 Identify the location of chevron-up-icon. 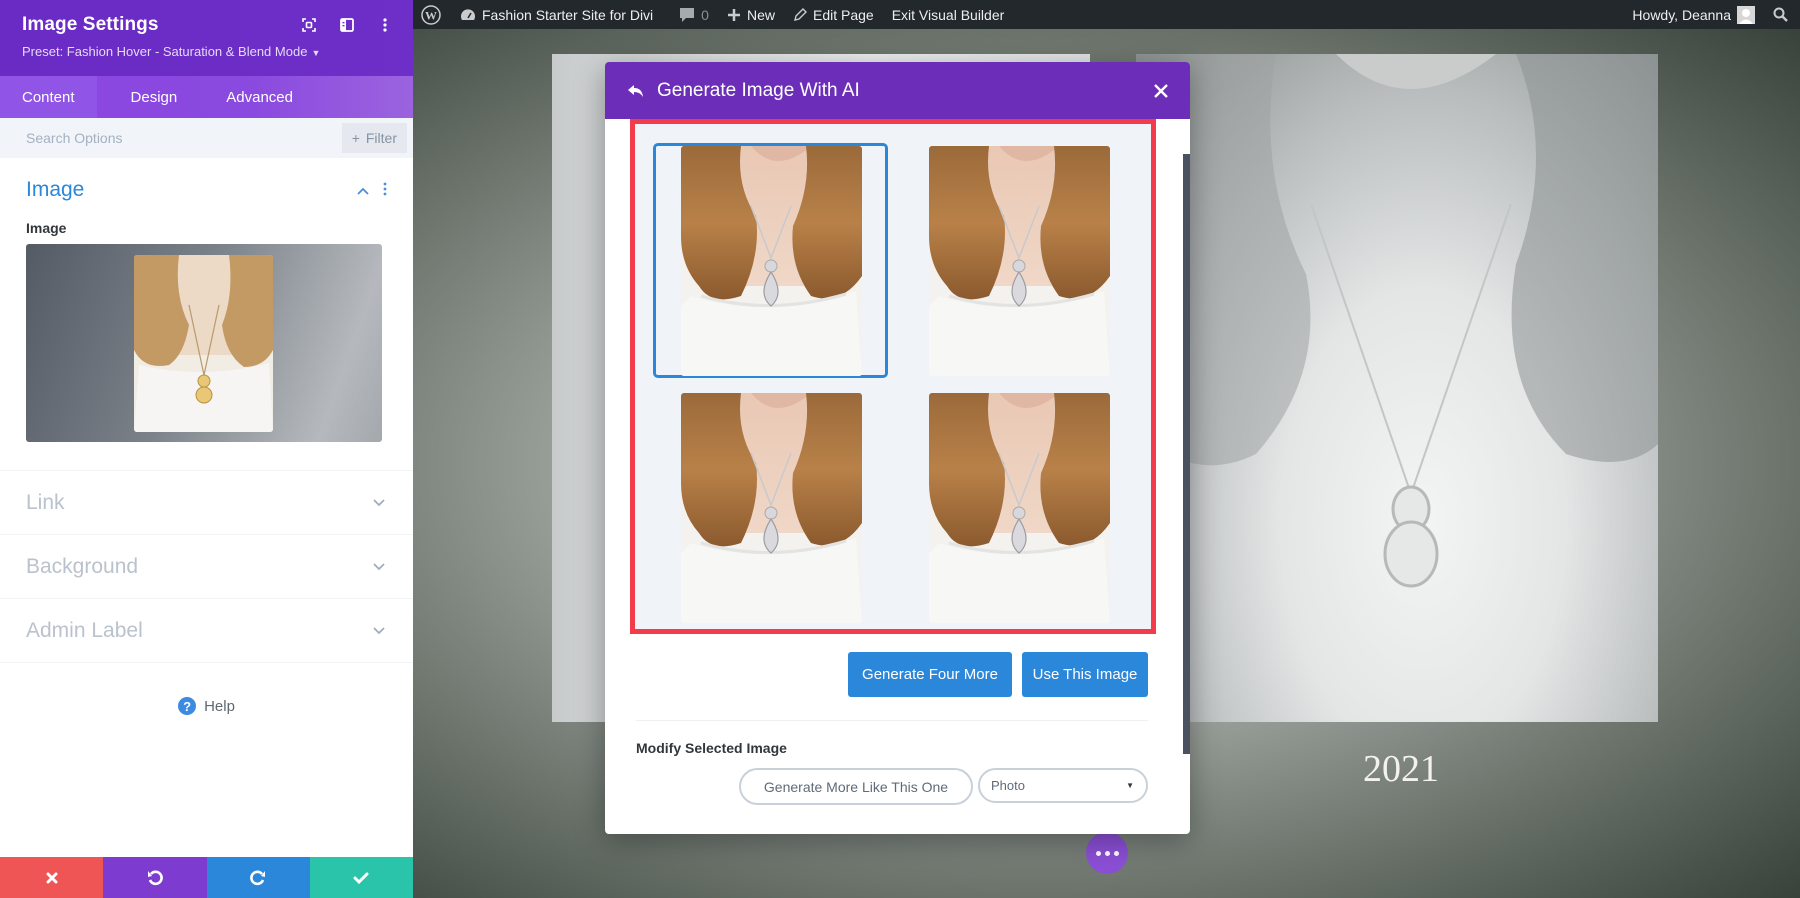
(363, 190).